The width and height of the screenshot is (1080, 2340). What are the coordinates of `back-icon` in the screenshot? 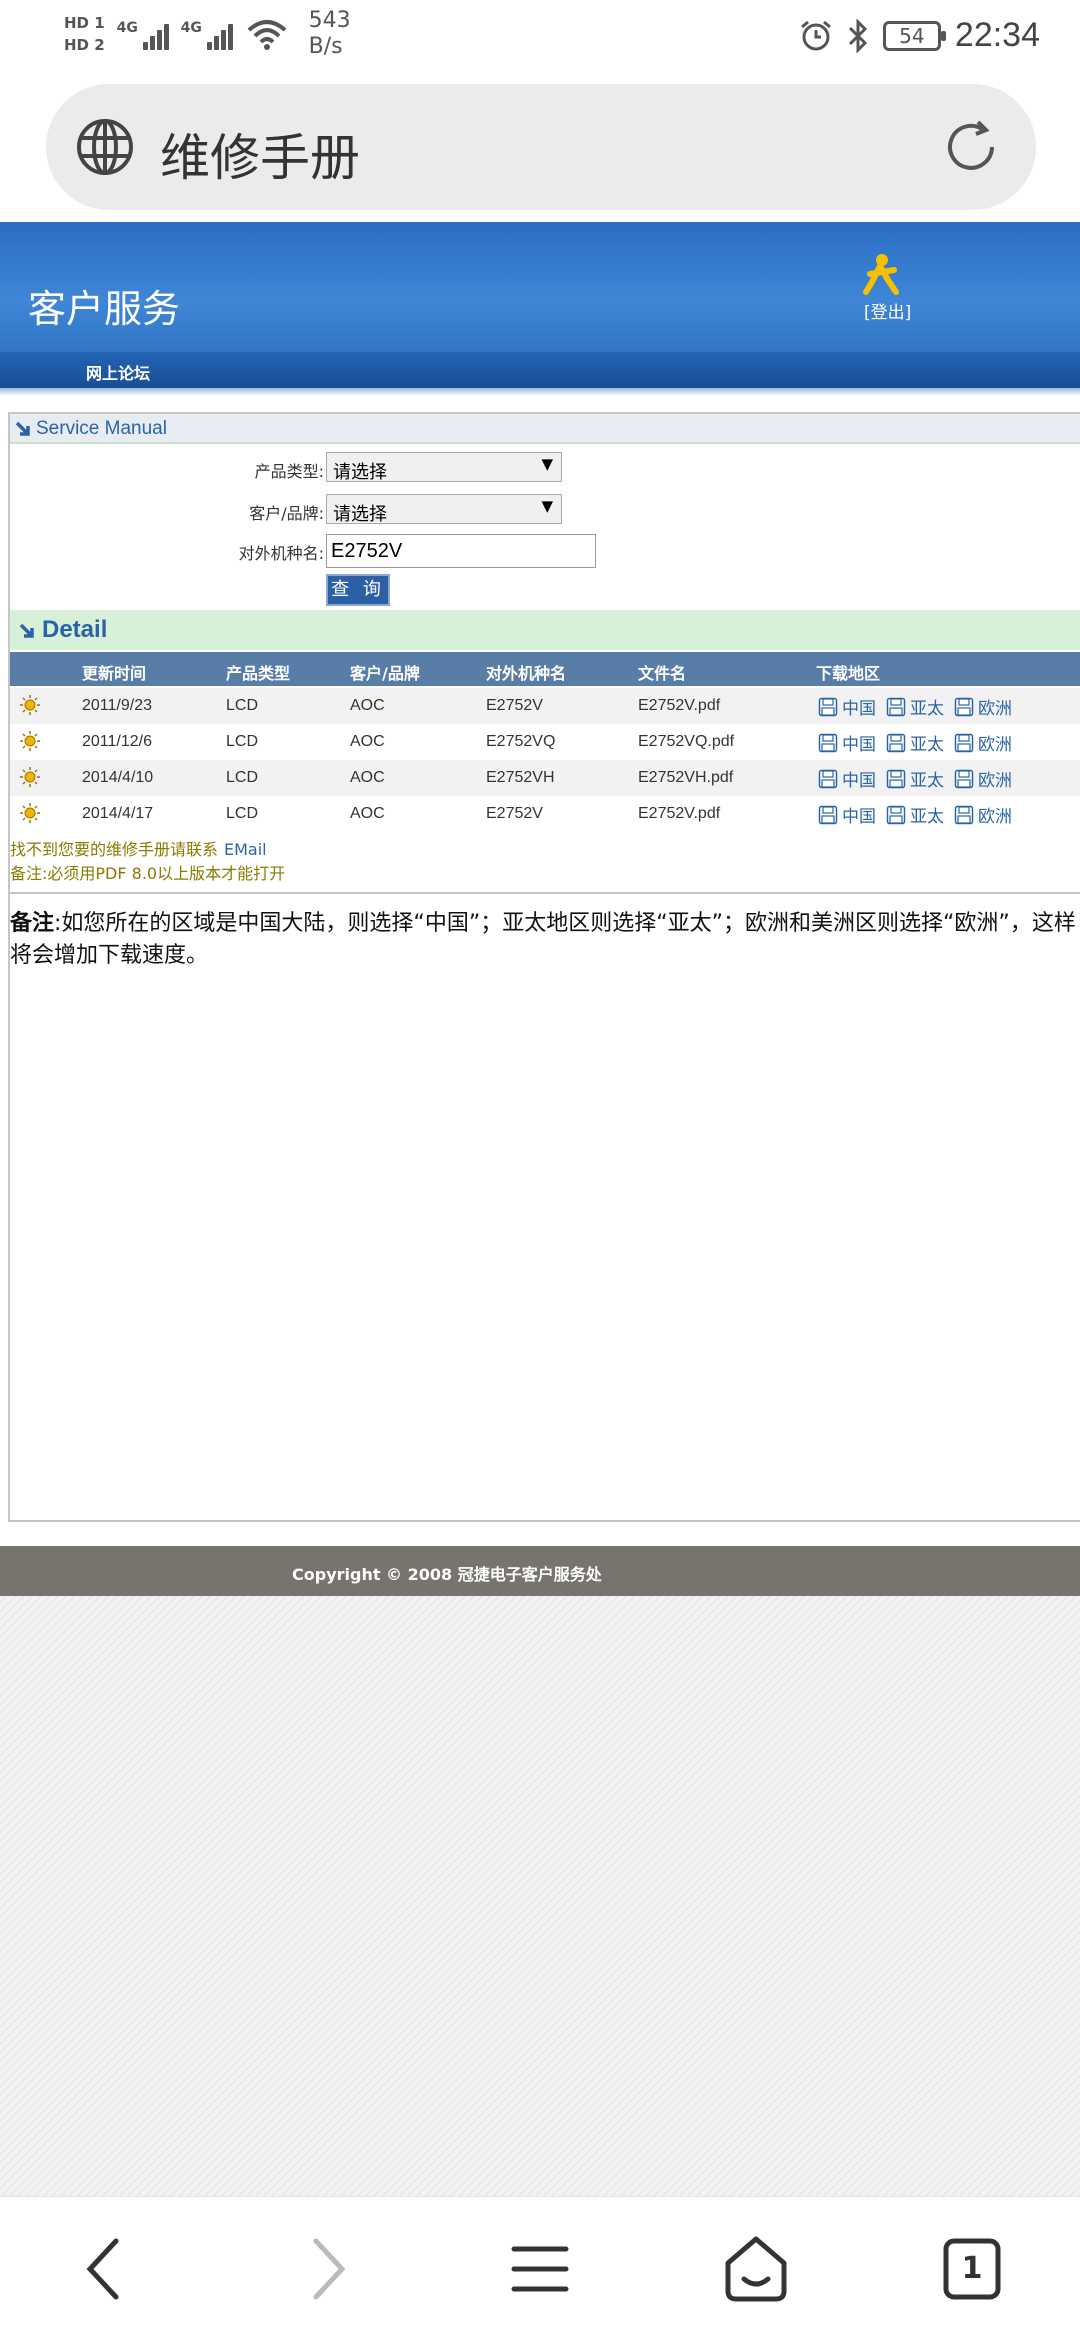 It's located at (108, 2269).